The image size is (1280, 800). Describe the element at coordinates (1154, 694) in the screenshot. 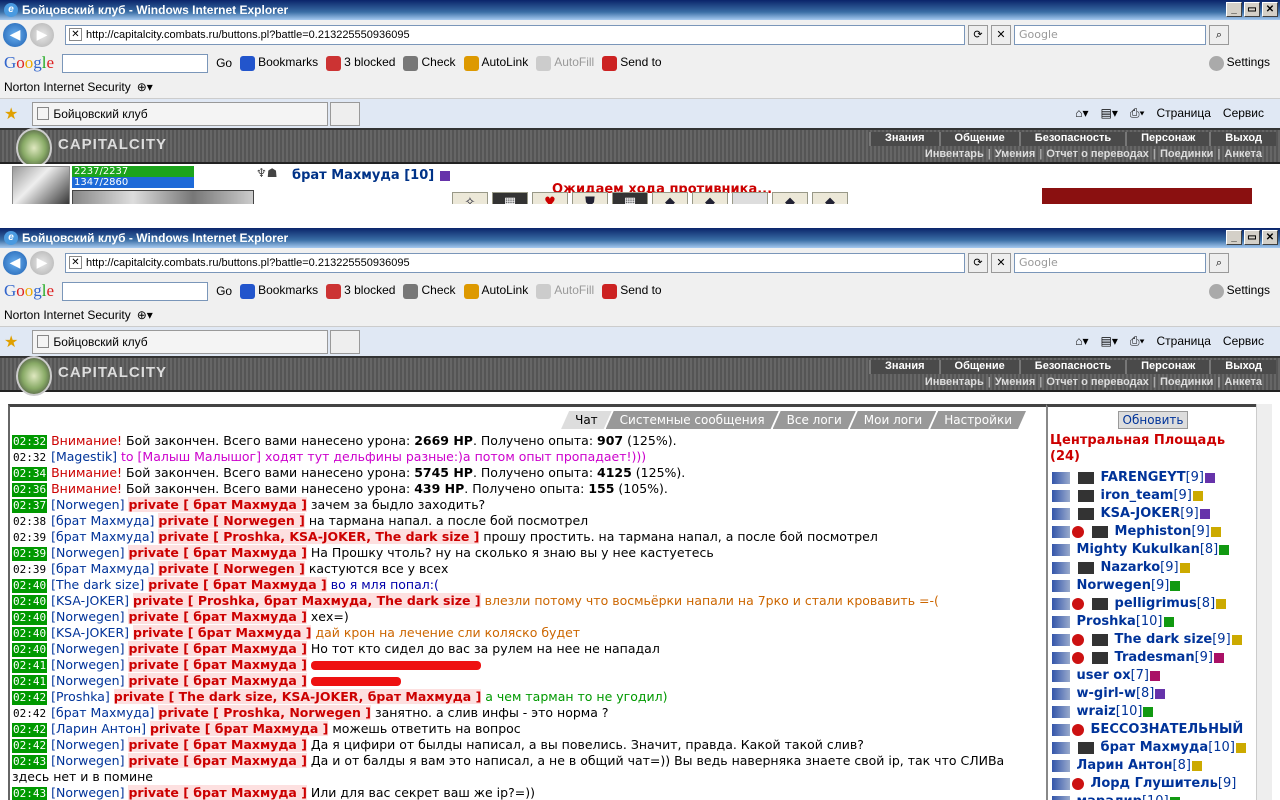

I see `user-list-item: w-girl-w[8]` at that location.